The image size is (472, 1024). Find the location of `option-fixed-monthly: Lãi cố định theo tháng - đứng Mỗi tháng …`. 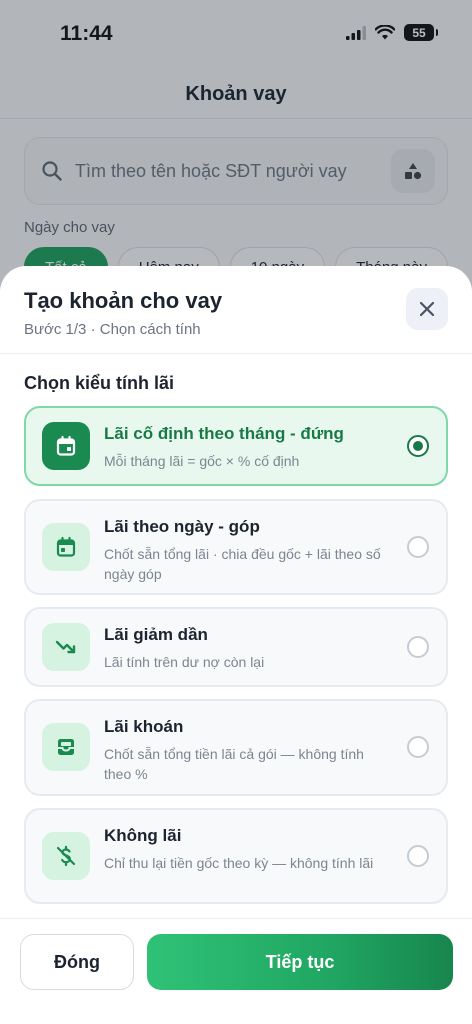

option-fixed-monthly: Lãi cố định theo tháng - đứng Mỗi tháng … is located at coordinates (236, 446).